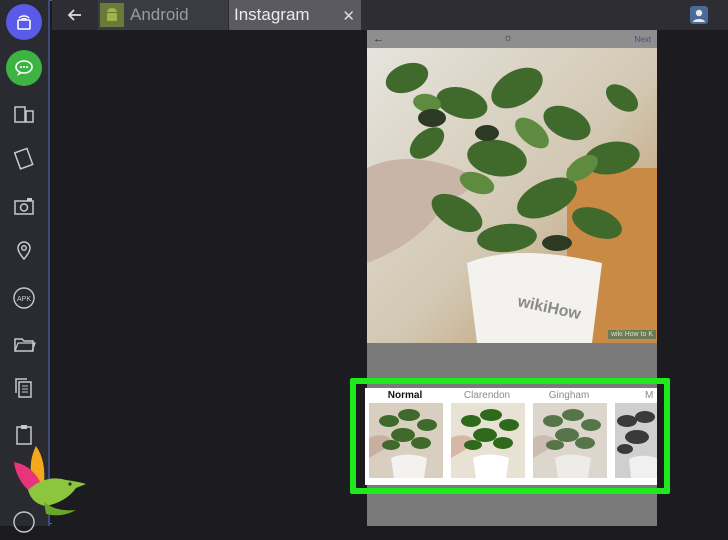  I want to click on phone-back-icon: ←, so click(378, 39).